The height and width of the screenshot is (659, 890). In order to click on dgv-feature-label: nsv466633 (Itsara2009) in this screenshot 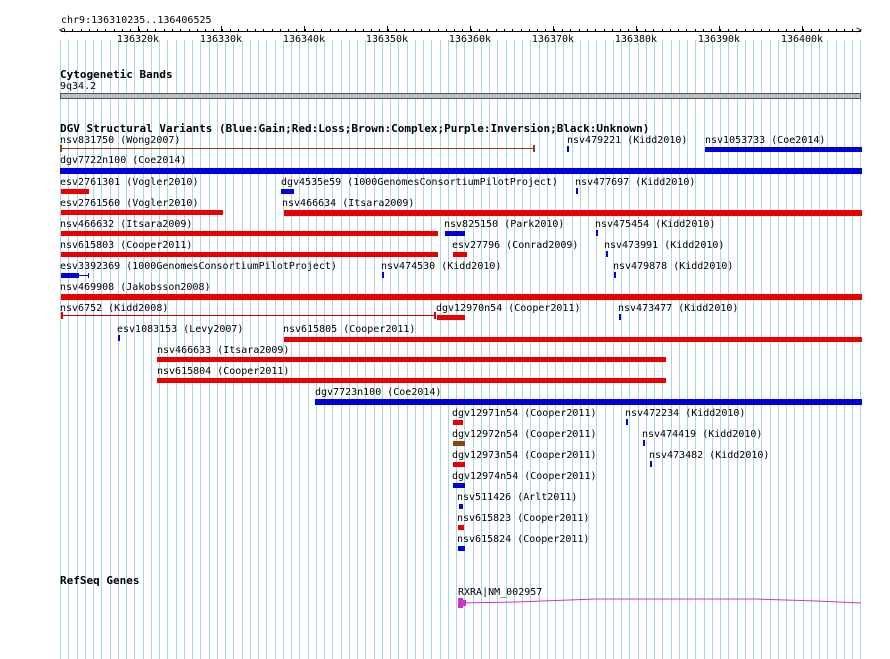, I will do `click(223, 350)`.